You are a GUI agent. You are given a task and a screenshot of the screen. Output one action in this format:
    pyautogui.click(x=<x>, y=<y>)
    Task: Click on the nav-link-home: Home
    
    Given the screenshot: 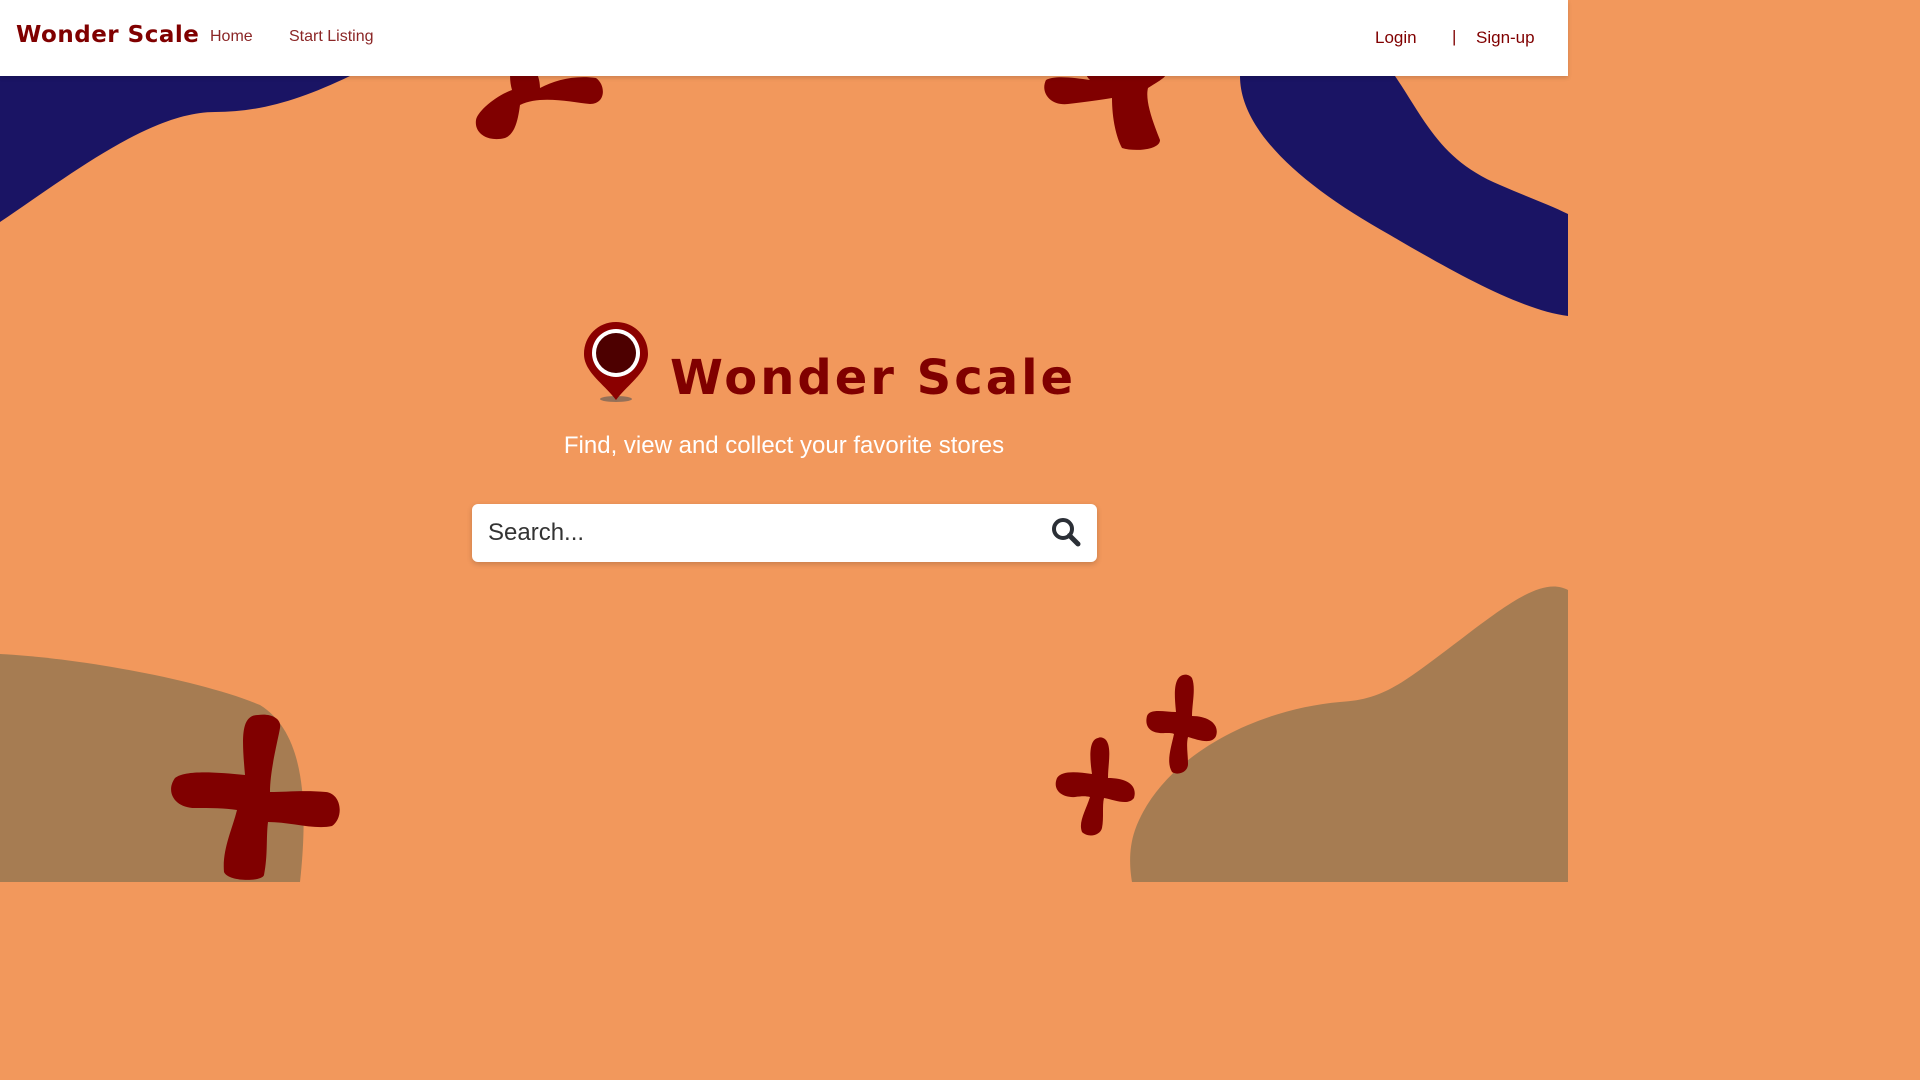 What is the action you would take?
    pyautogui.click(x=231, y=37)
    